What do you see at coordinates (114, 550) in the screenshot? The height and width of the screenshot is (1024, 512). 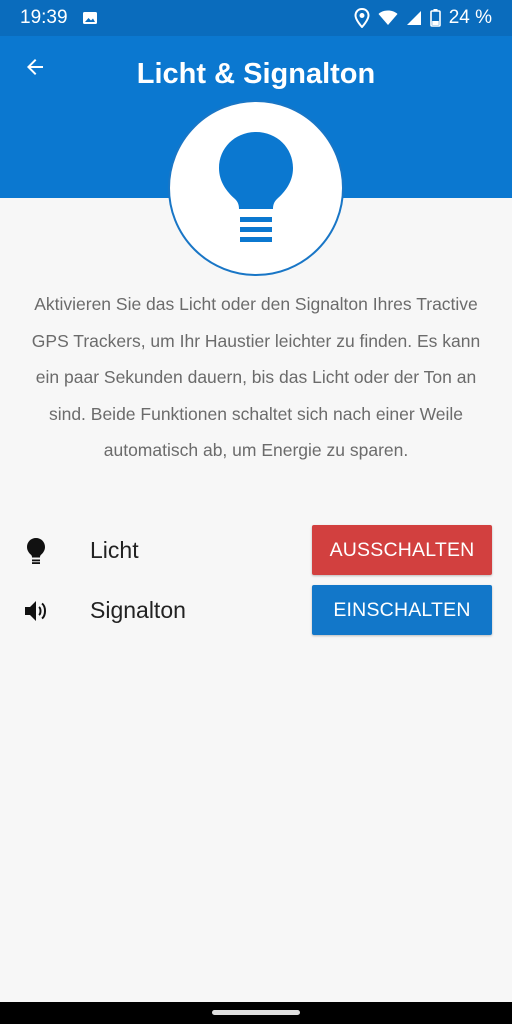 I see `light-label: Licht` at bounding box center [114, 550].